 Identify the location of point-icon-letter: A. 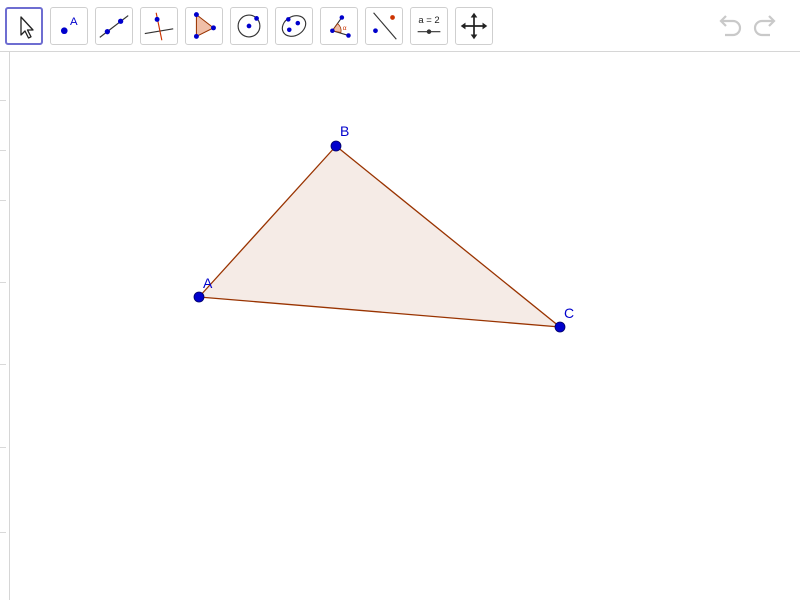
(74, 22).